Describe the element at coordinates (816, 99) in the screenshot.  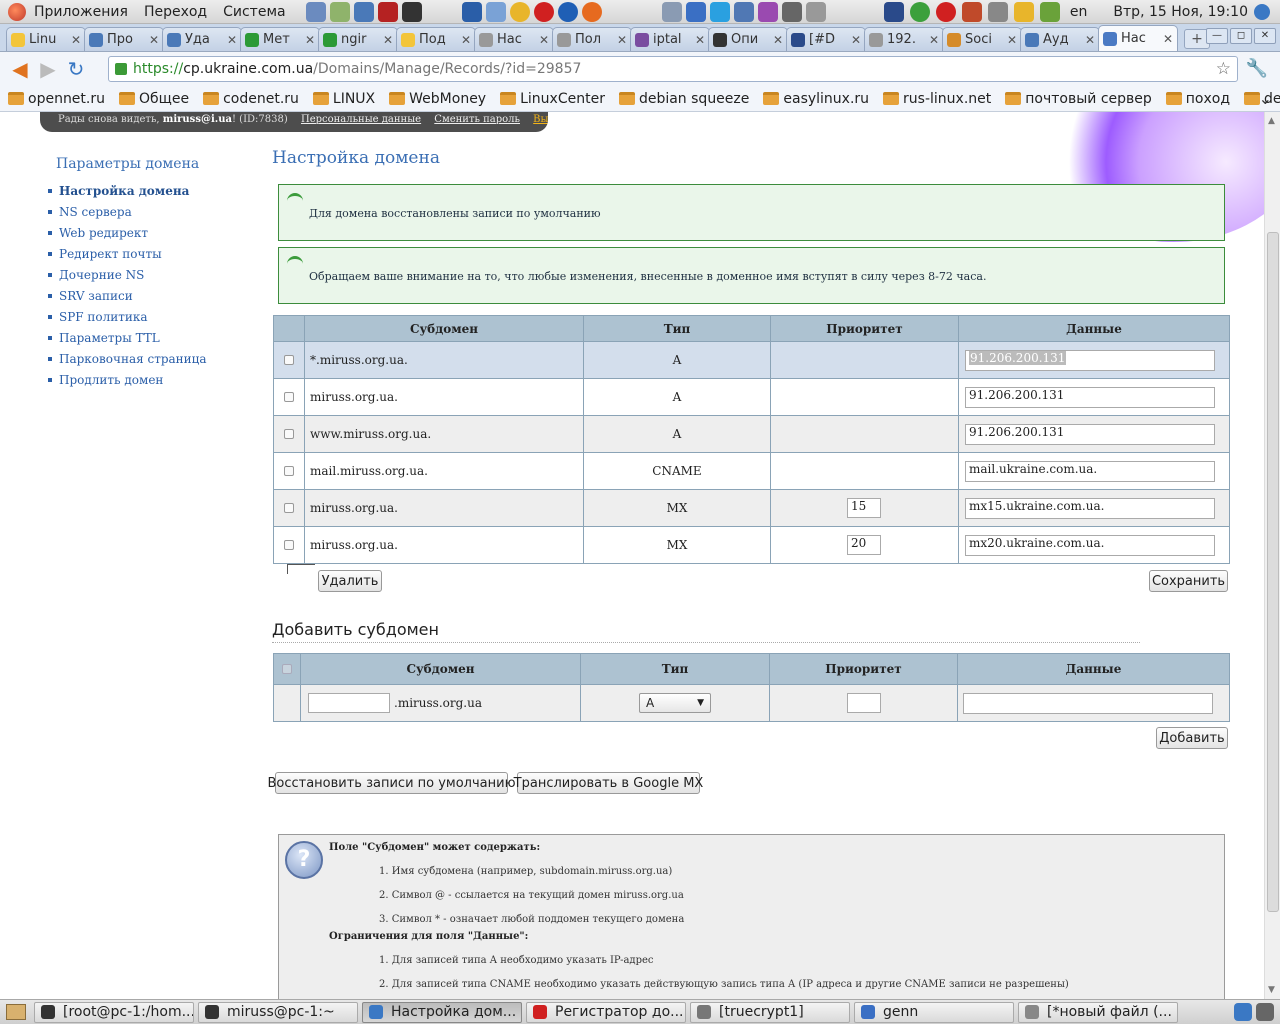
I see `bookmark-folder: easylinux.ru` at that location.